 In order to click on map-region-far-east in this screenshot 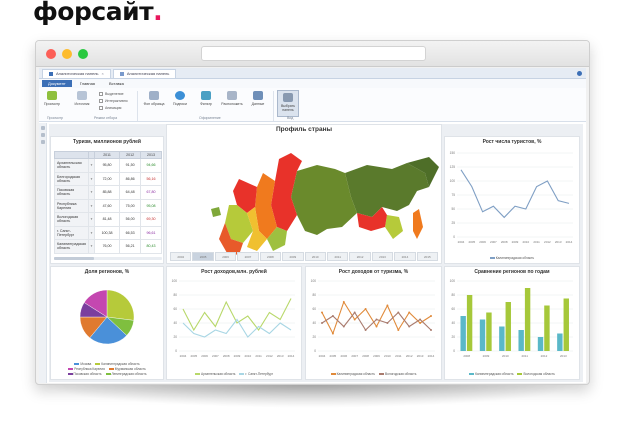, I will do `click(387, 190)`.